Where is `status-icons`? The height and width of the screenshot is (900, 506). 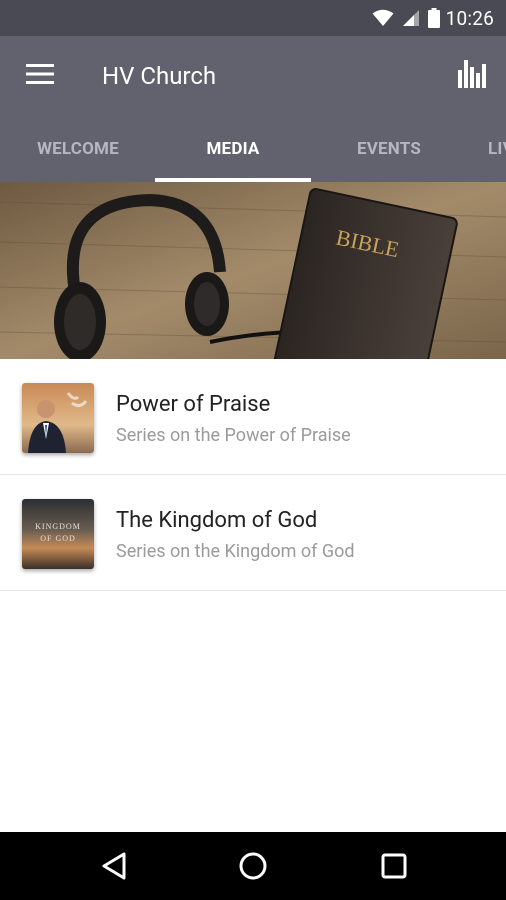
status-icons is located at coordinates (406, 18).